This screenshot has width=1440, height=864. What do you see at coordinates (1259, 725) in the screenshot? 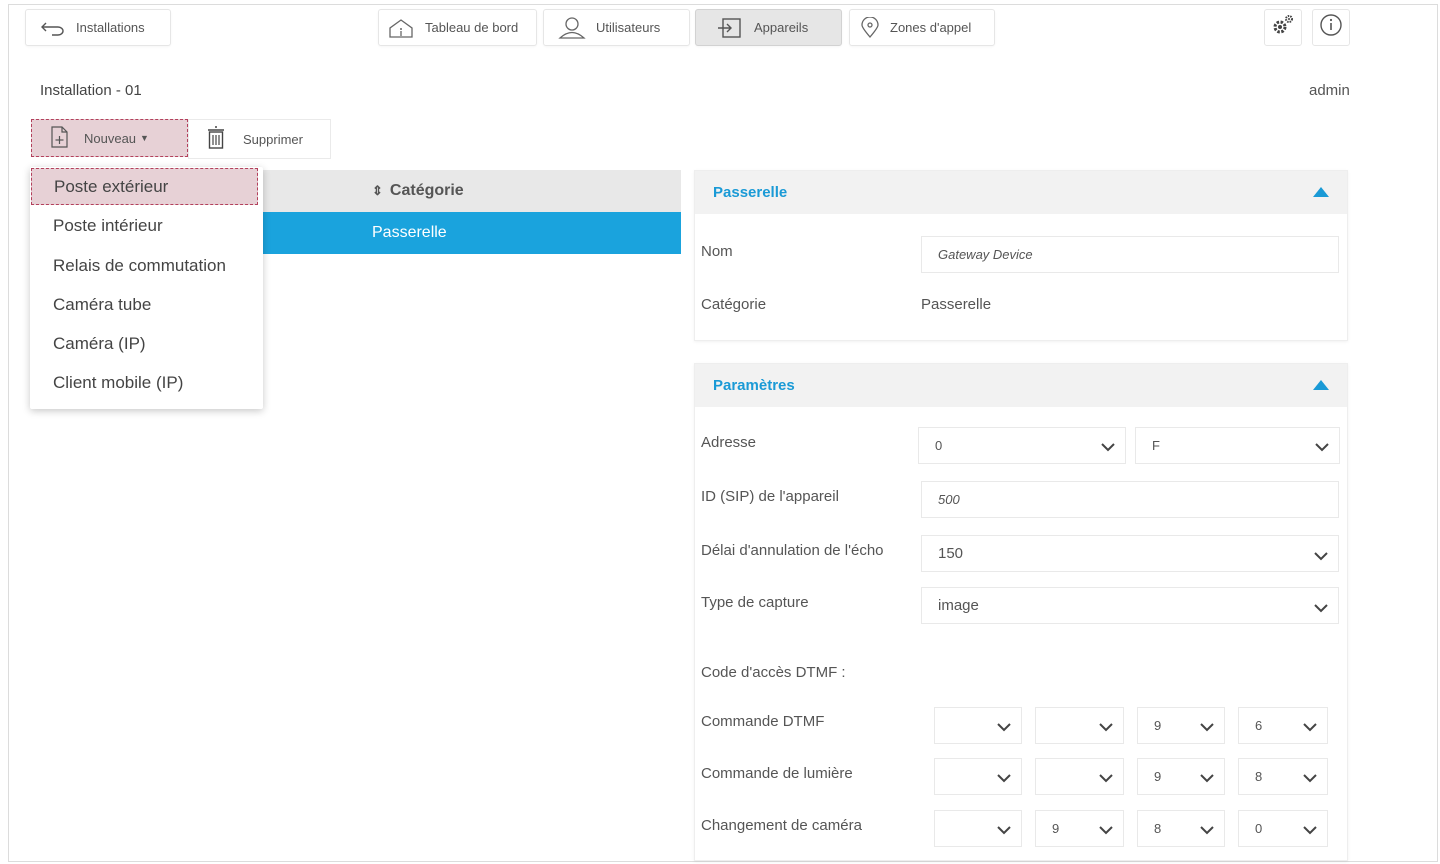
I see `select-value: 6` at bounding box center [1259, 725].